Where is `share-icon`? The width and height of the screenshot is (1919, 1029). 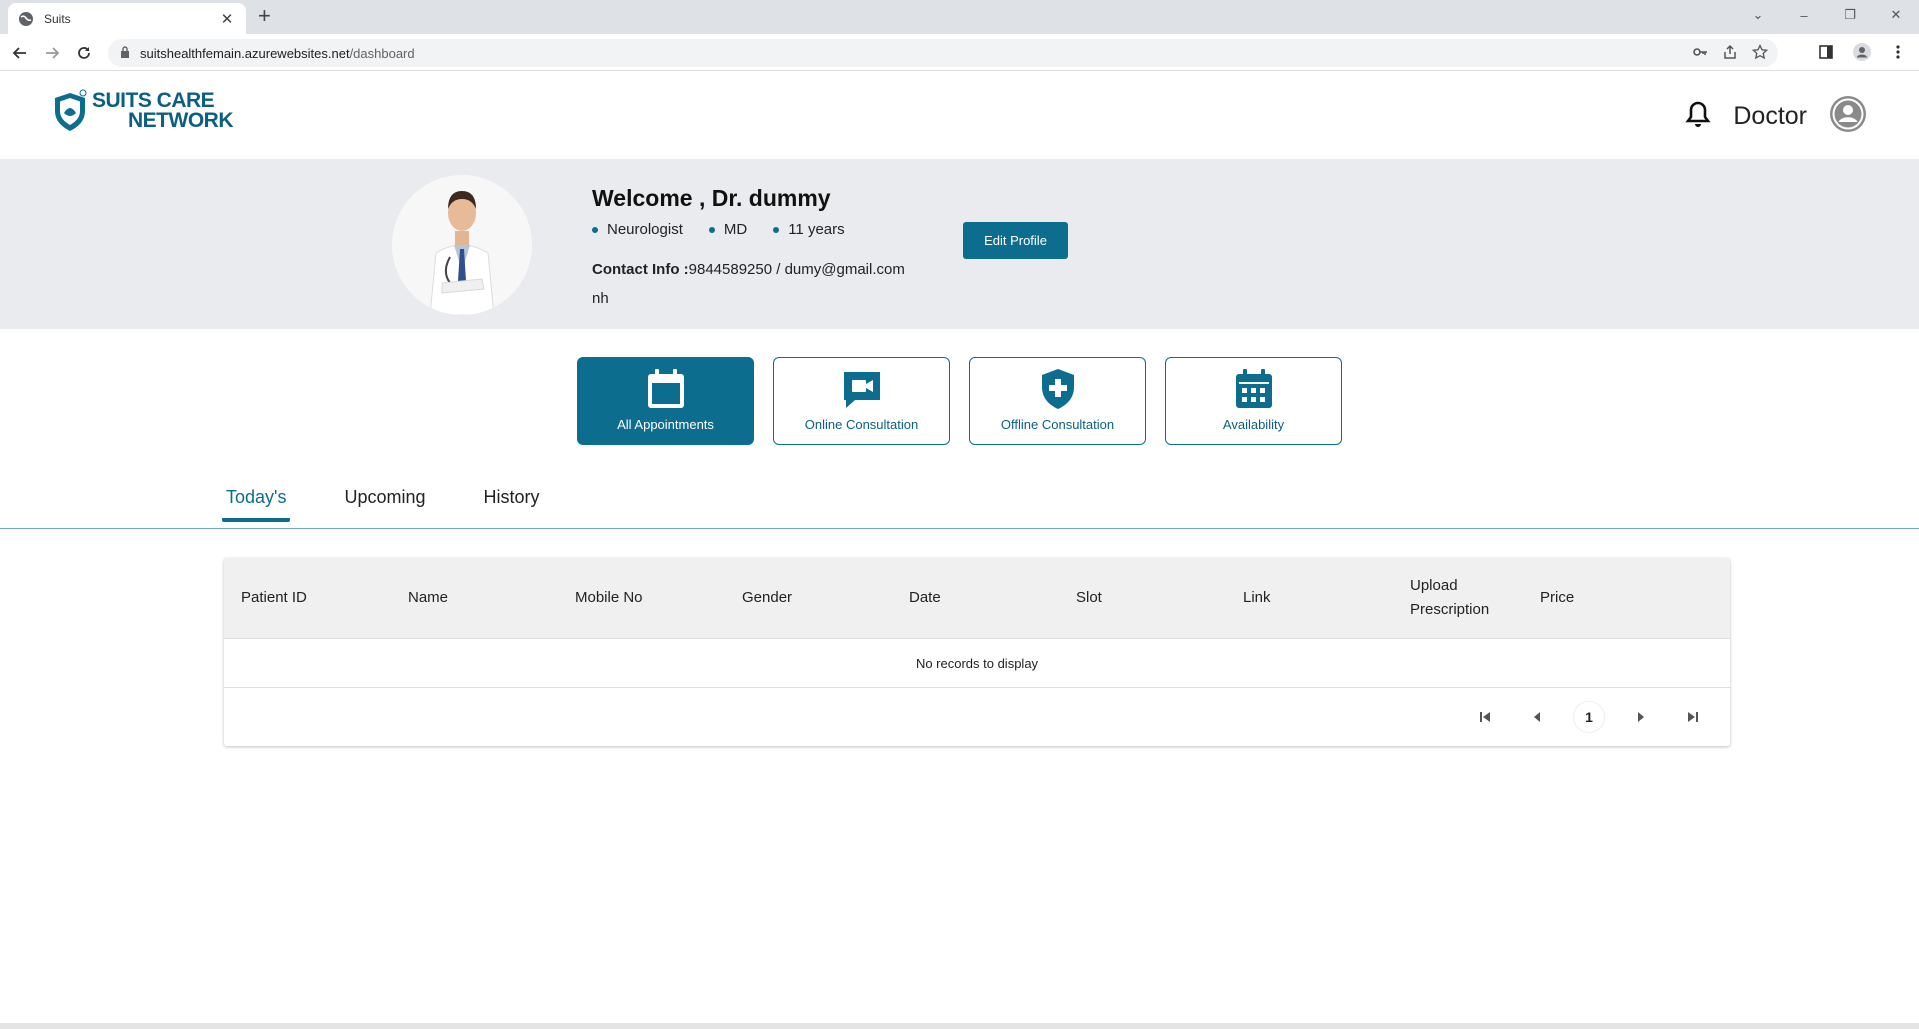 share-icon is located at coordinates (1730, 53).